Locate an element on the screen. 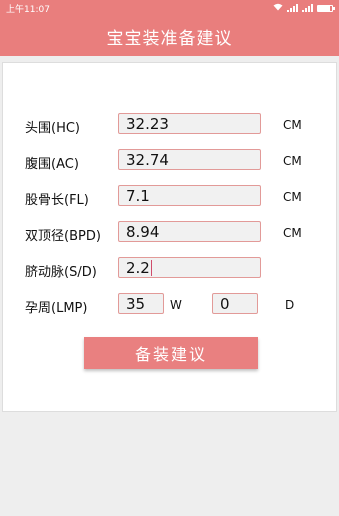 The height and width of the screenshot is (516, 339). hc-unit: CM is located at coordinates (292, 125).